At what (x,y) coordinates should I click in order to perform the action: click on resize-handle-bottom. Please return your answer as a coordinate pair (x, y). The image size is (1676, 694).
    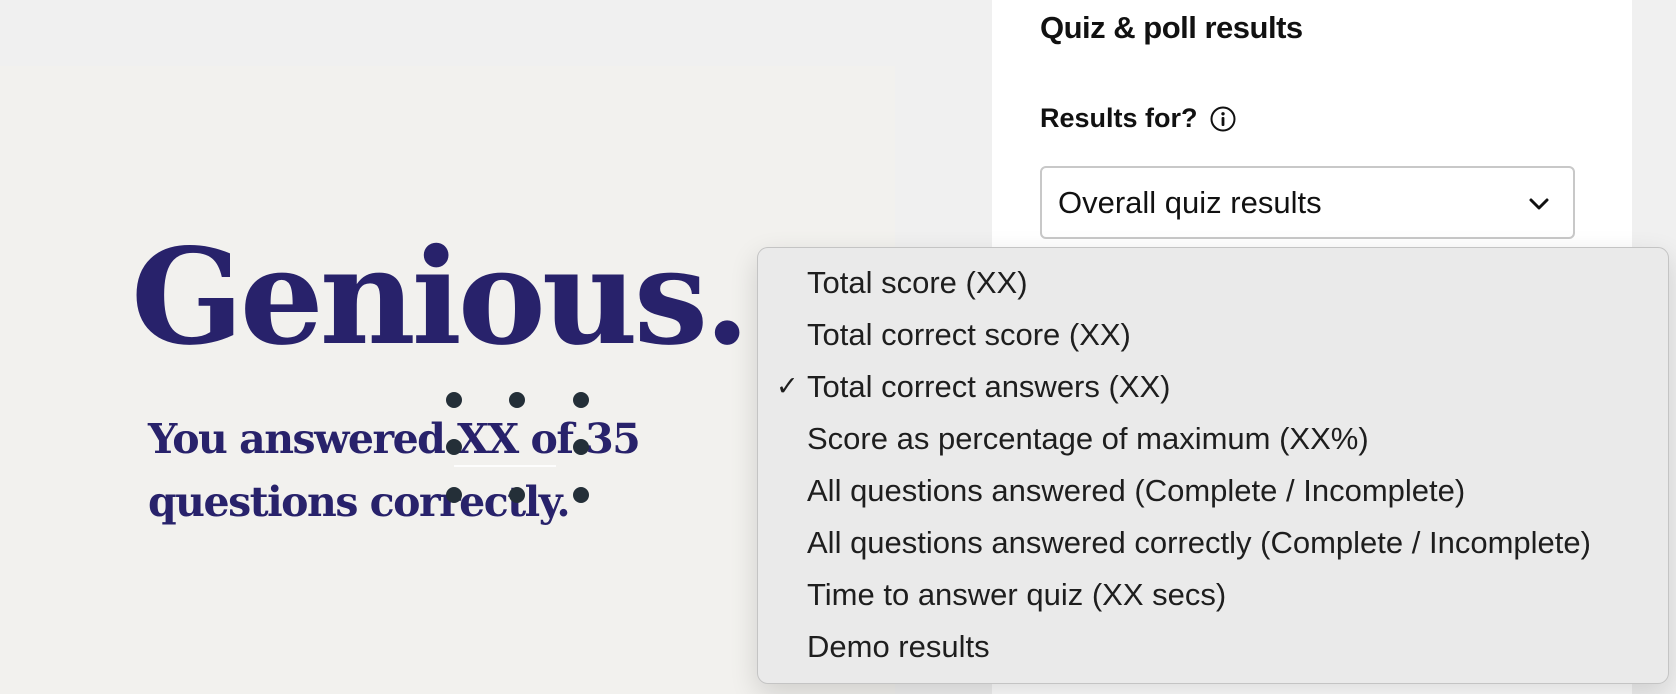
    Looking at the image, I should click on (517, 495).